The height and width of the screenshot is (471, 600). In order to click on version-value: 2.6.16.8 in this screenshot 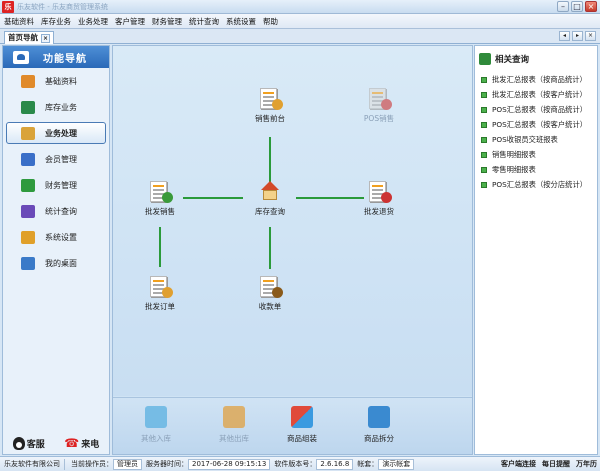, I will do `click(335, 464)`.